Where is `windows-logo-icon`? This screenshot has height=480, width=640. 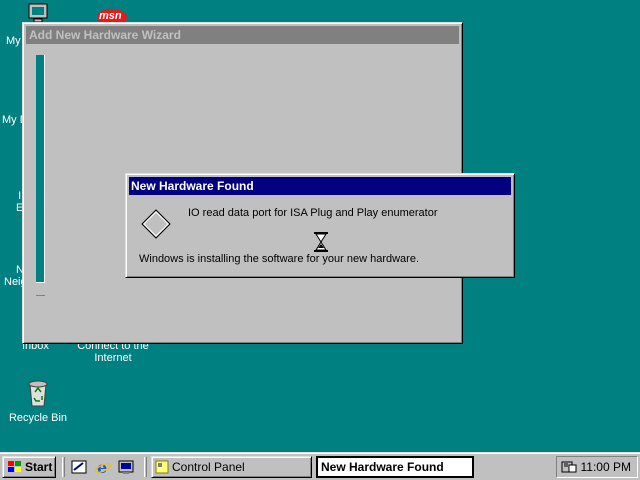
windows-logo-icon is located at coordinates (14, 466).